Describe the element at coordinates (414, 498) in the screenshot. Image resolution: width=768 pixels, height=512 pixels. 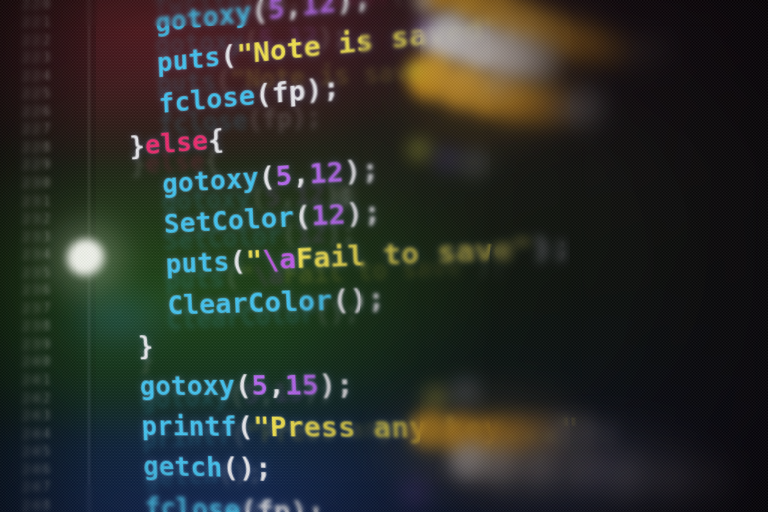
I see `depth-of-field-bottom` at that location.